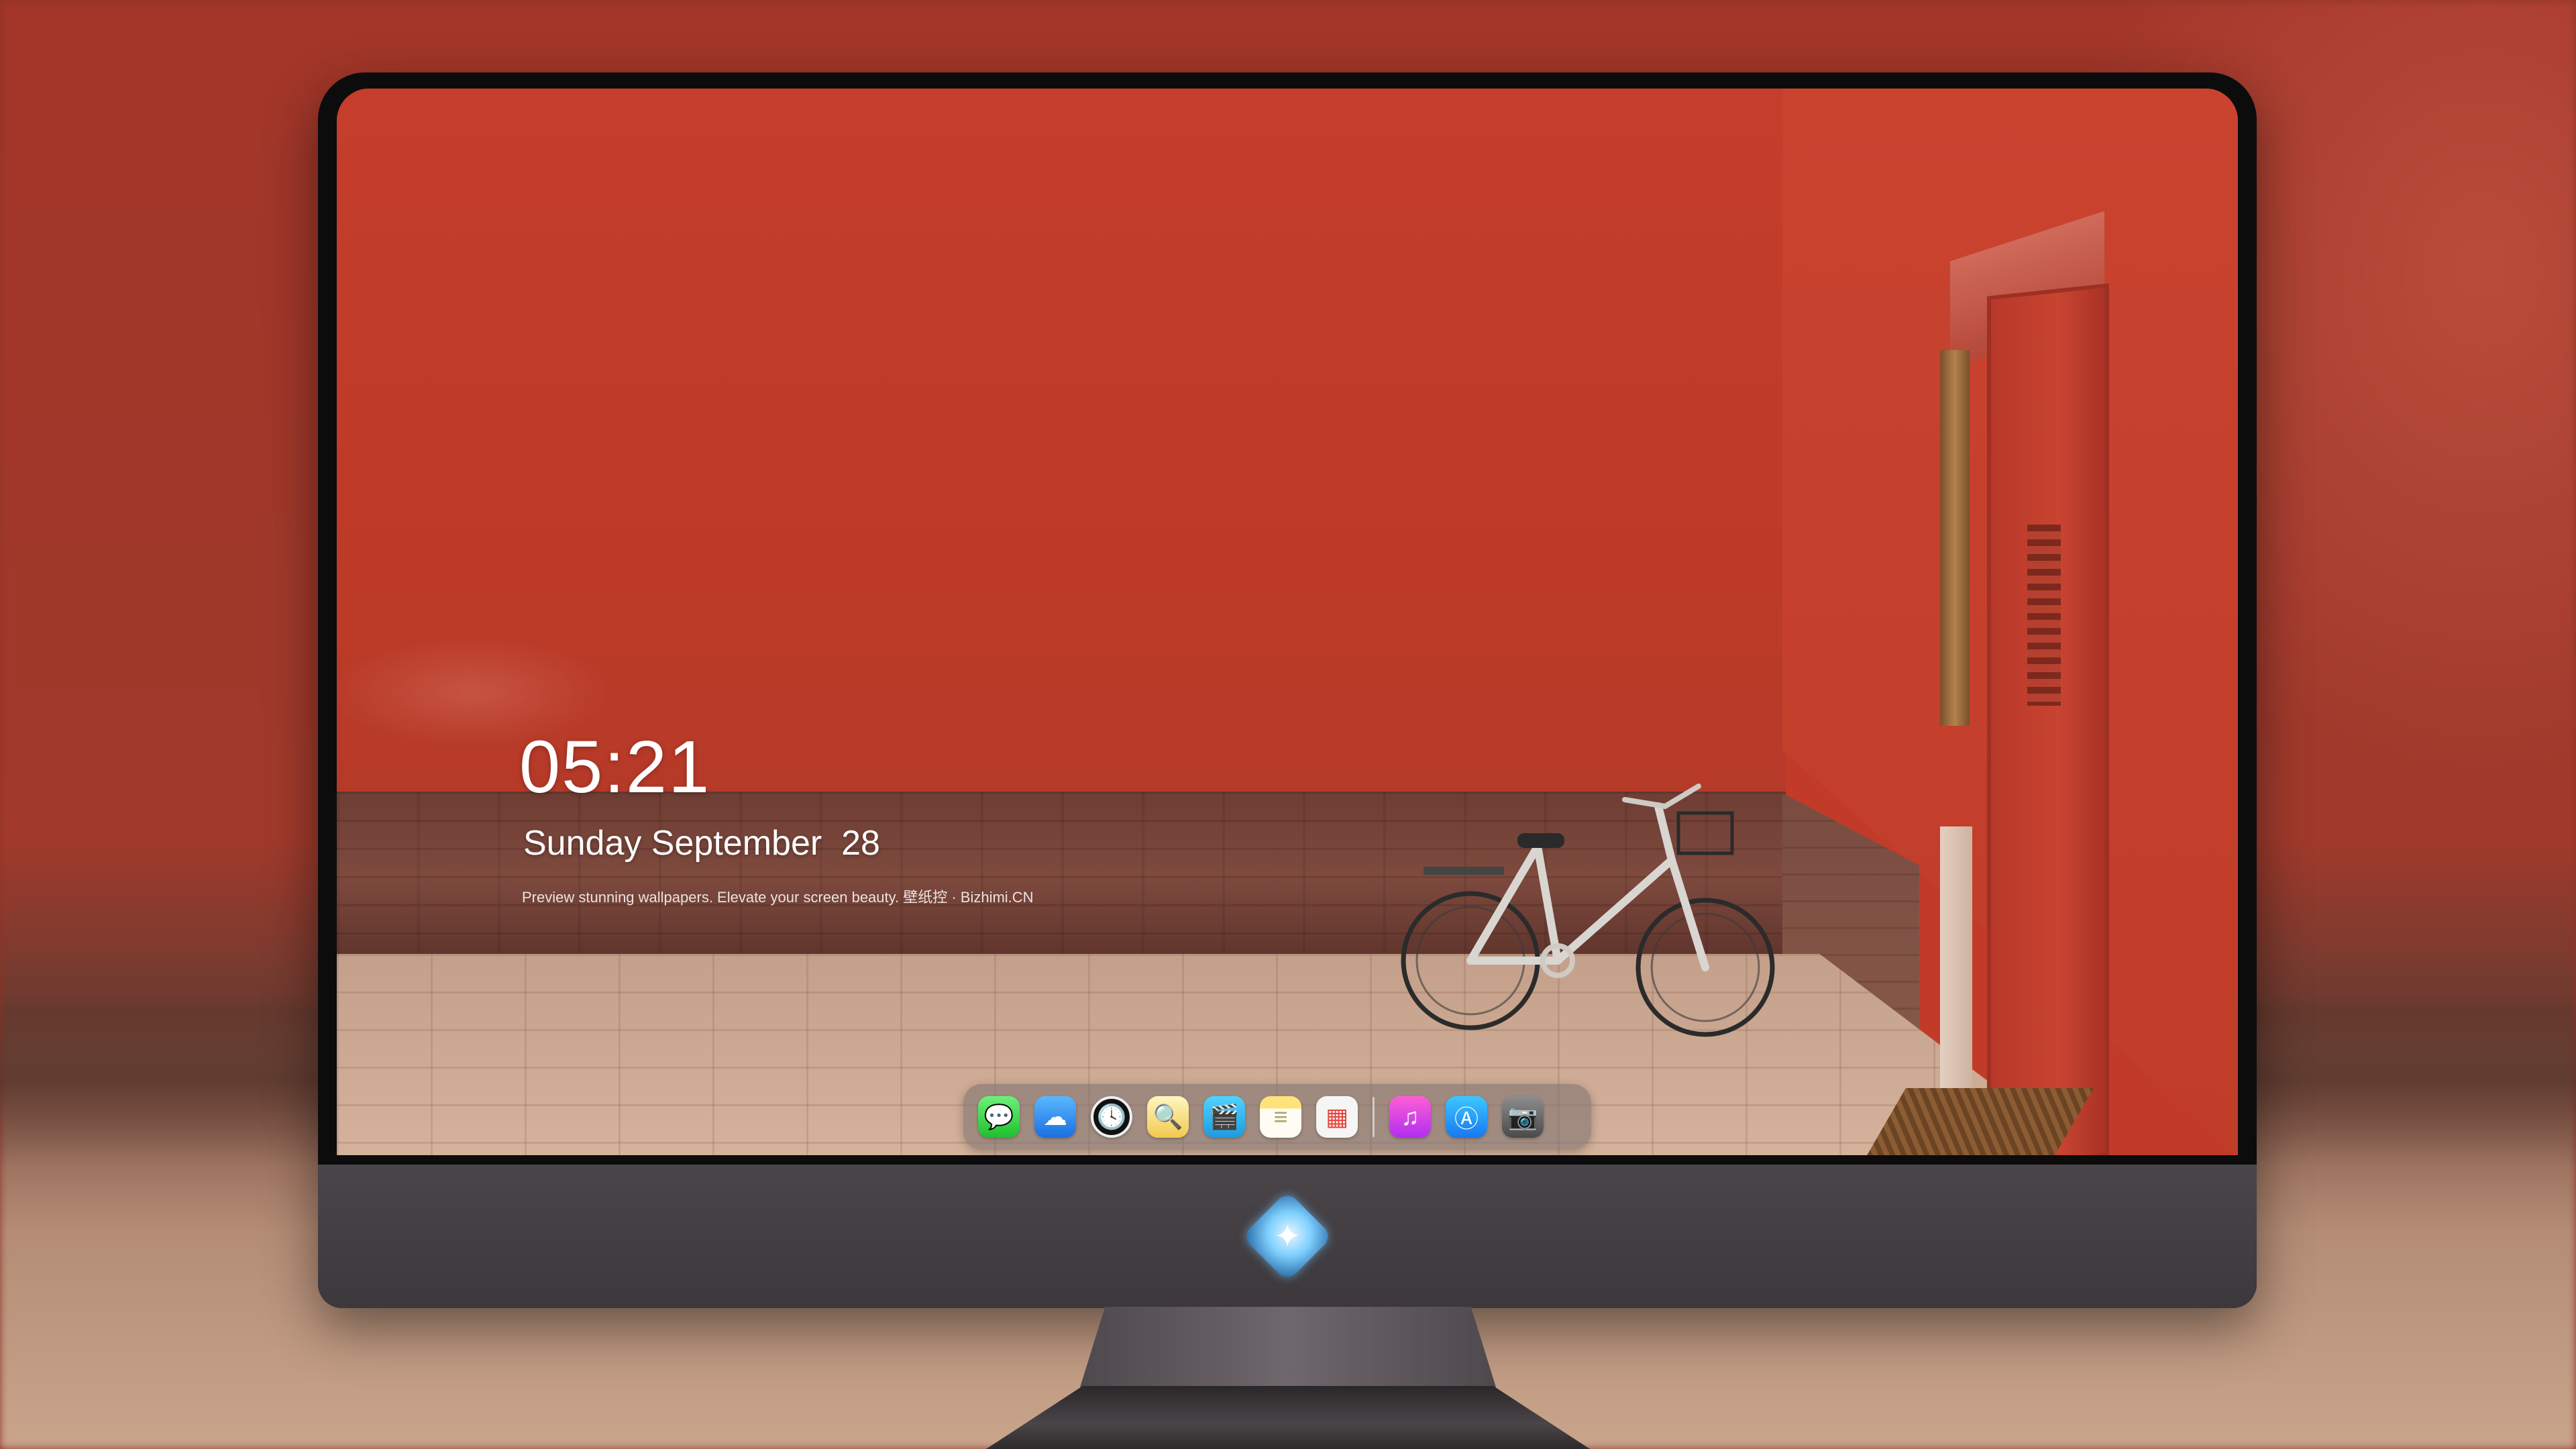 The image size is (2576, 1449). I want to click on wallpaper-door-mat, so click(1980, 1121).